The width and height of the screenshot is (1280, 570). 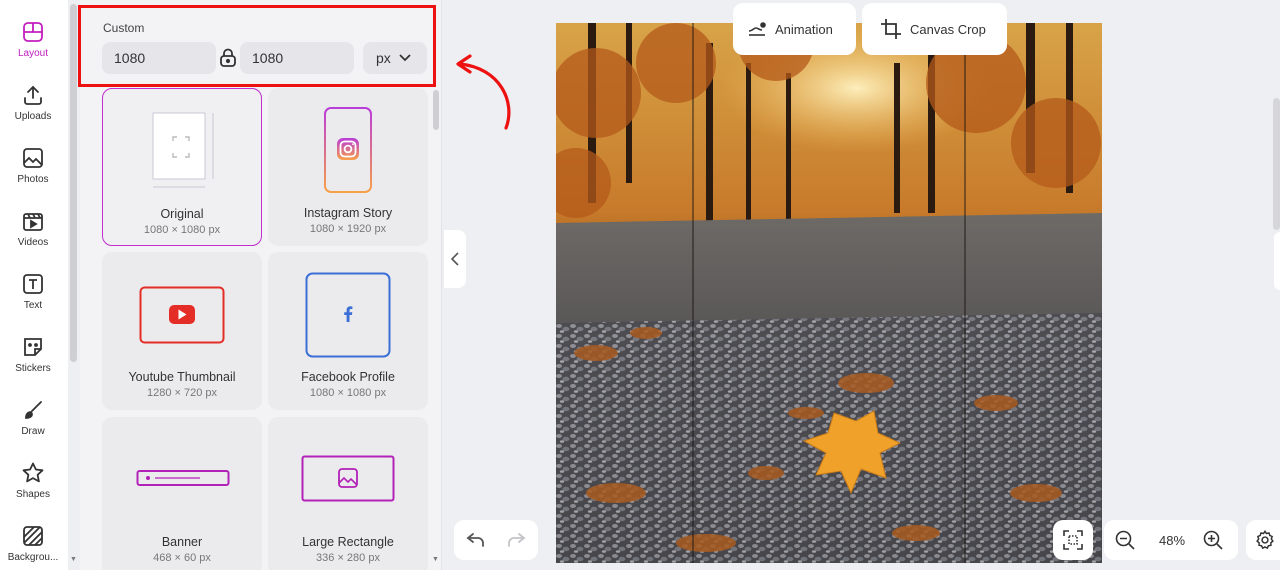 What do you see at coordinates (348, 229) in the screenshot?
I see `preset-size: 1080 × 1920 px` at bounding box center [348, 229].